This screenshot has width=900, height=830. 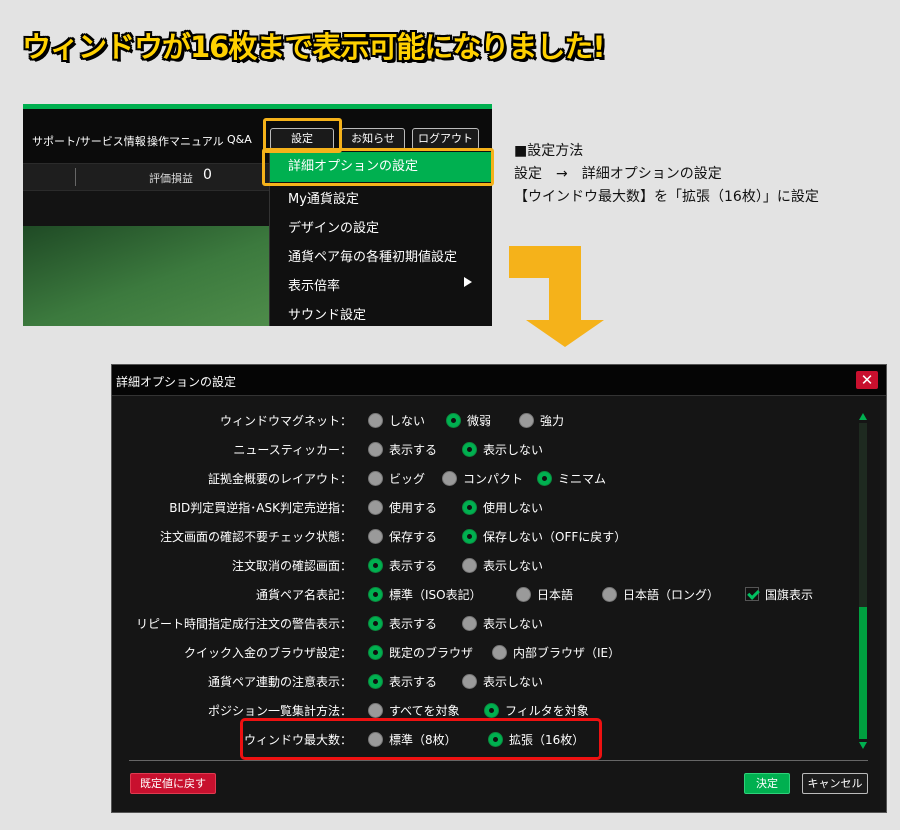 What do you see at coordinates (541, 420) in the screenshot?
I see `radio-option: 強力` at bounding box center [541, 420].